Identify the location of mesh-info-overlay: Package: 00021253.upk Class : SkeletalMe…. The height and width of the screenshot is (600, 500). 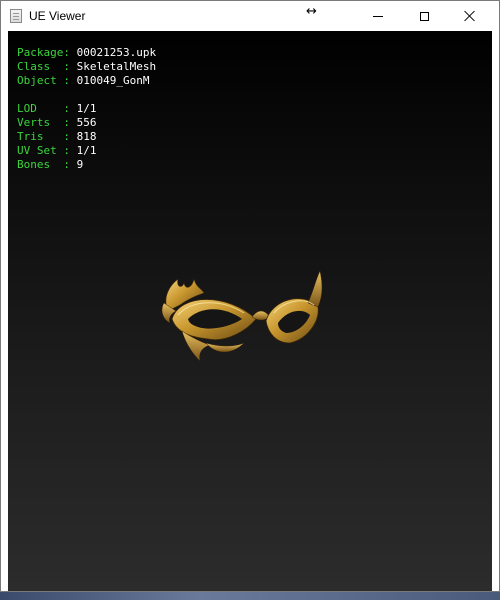
(86, 109).